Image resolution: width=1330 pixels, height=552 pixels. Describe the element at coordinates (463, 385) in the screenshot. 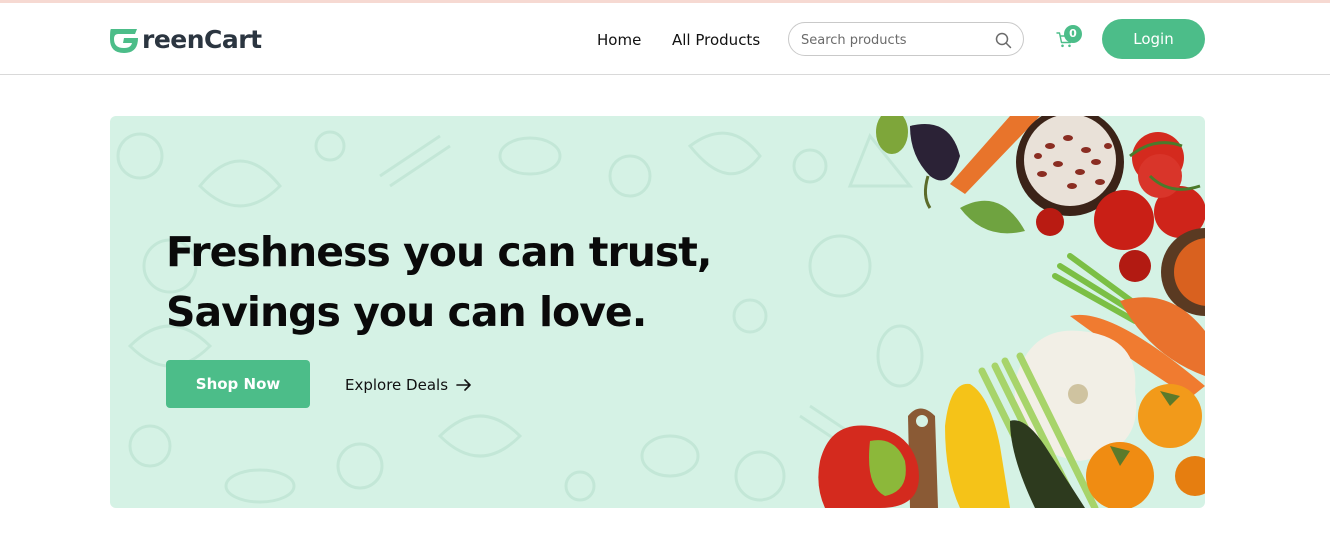

I see `arrow-right-icon` at that location.